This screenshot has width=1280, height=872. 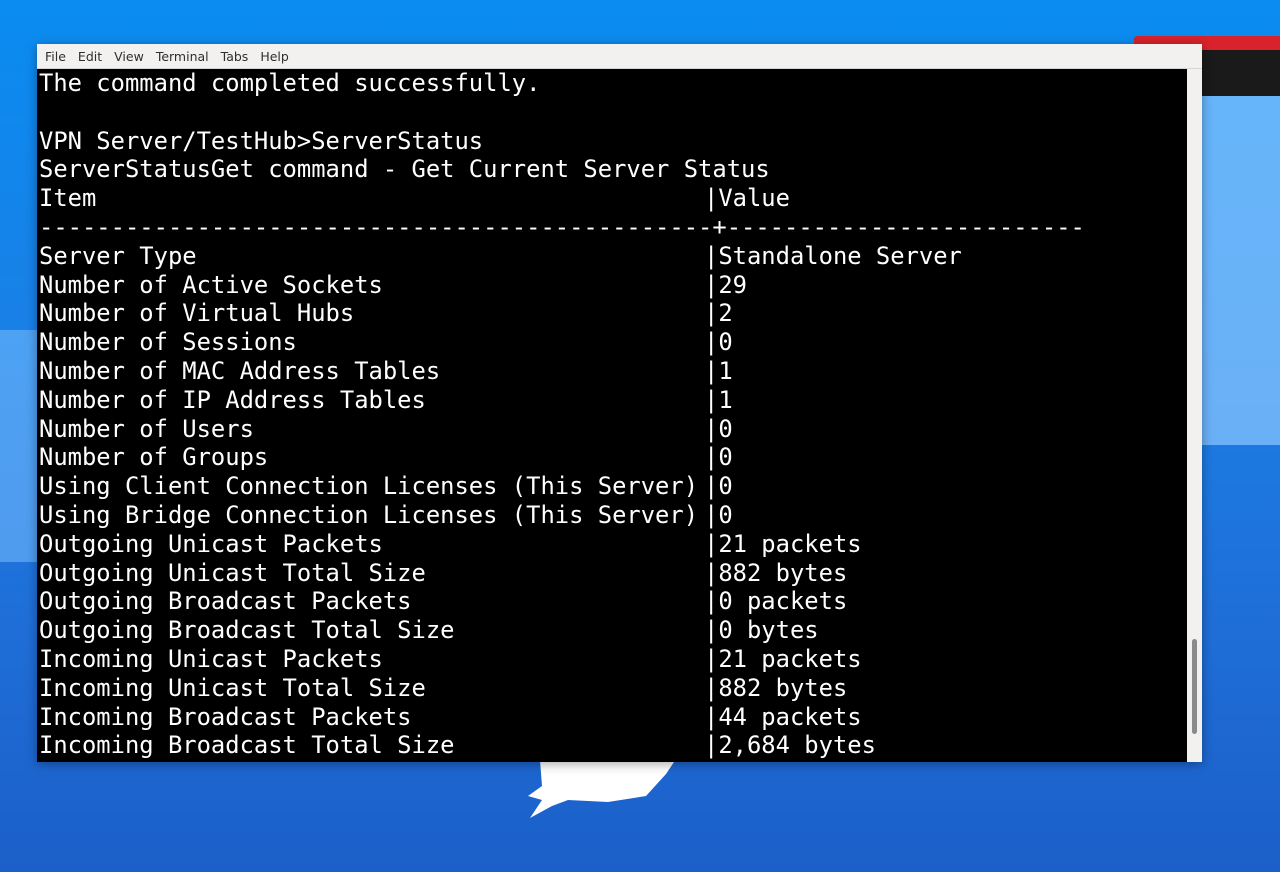 I want to click on table-row: Number of Active Sockets | 29, so click(x=612, y=285).